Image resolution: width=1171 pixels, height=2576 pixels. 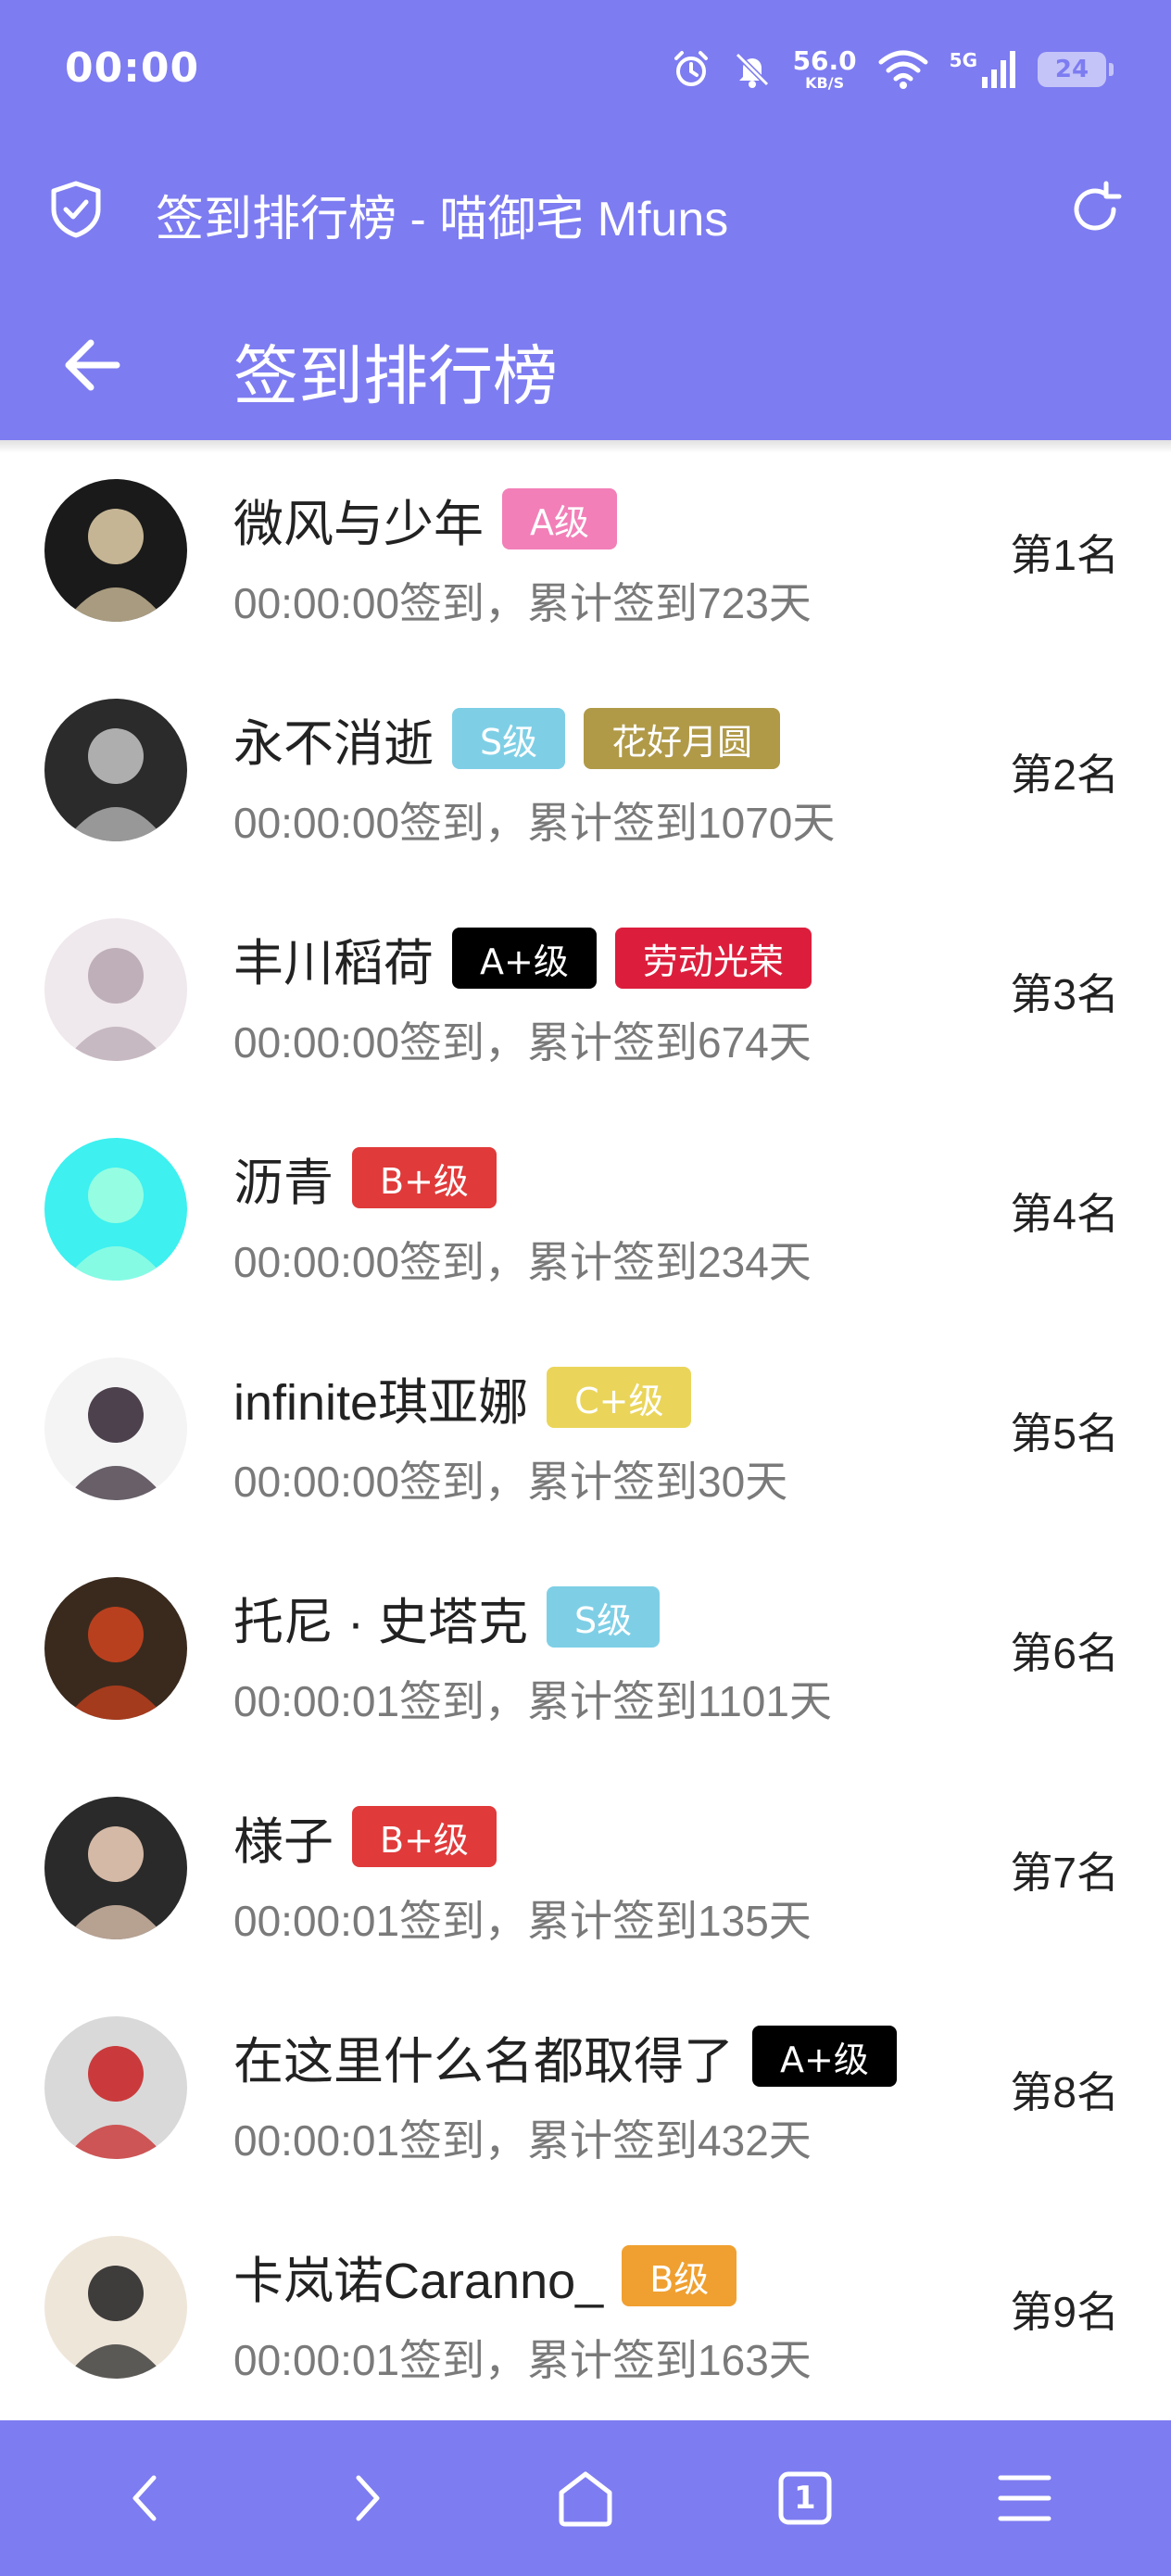 What do you see at coordinates (1095, 210) in the screenshot?
I see `refresh-icon` at bounding box center [1095, 210].